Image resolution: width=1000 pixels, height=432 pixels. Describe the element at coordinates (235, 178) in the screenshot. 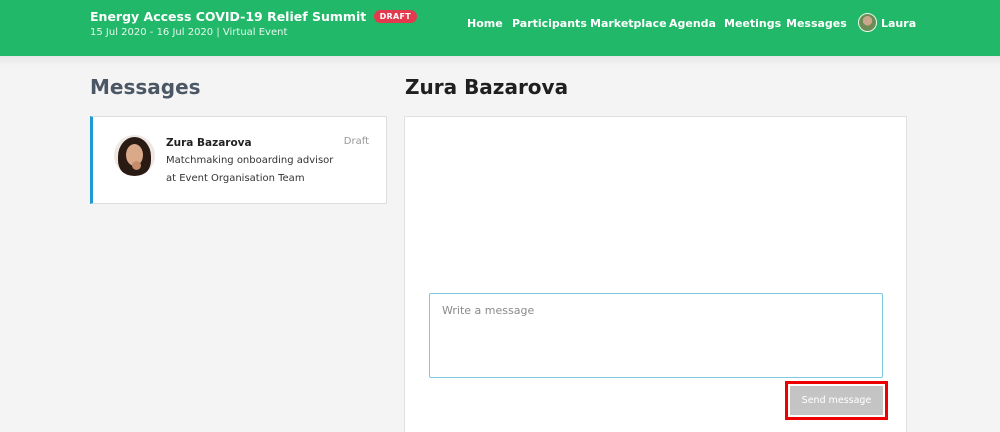

I see `conversation-organisation: at Event Organisation Team` at that location.